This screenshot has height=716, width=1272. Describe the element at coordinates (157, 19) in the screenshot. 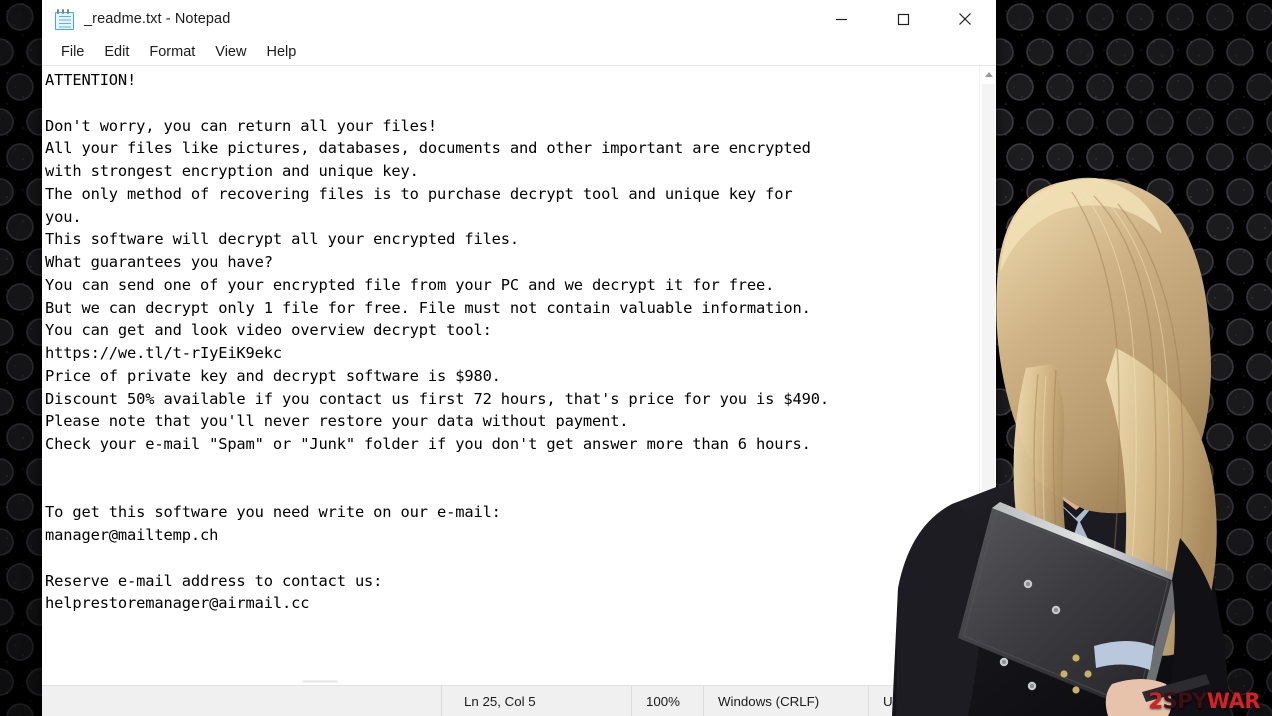

I see `window-title: _readme.txt - Notepad` at that location.